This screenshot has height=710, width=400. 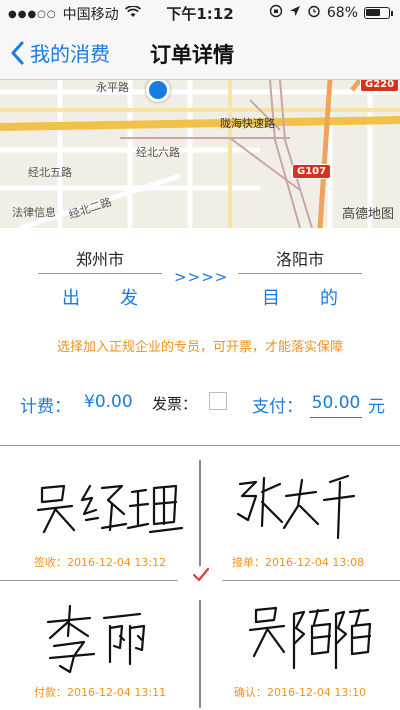 What do you see at coordinates (112, 87) in the screenshot?
I see `map-label: 永平路` at bounding box center [112, 87].